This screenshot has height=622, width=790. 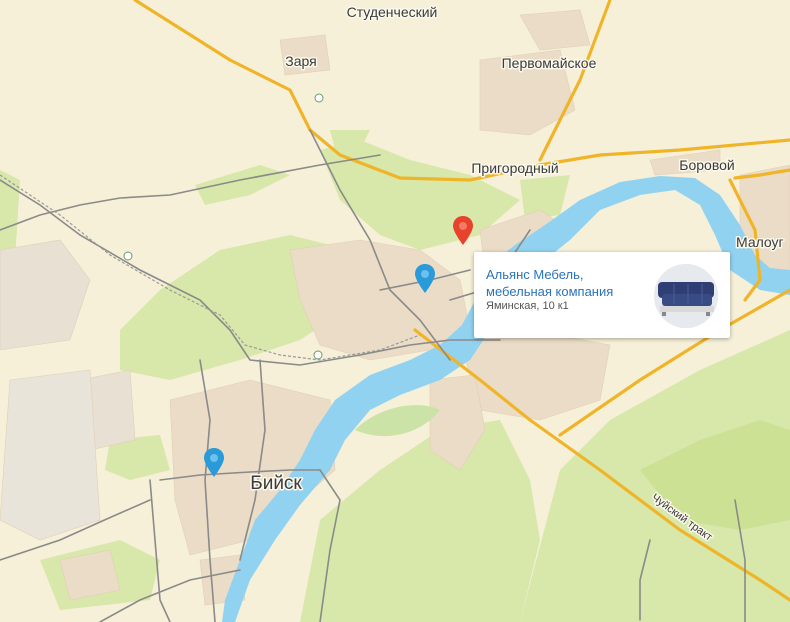 I want to click on label-studencheskiy: Студенческий, so click(x=392, y=12).